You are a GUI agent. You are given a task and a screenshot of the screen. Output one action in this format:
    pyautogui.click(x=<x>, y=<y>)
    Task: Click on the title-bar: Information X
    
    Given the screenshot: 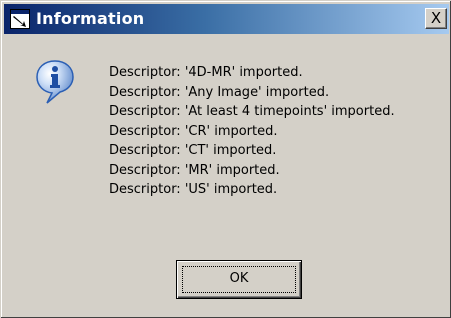 What is the action you would take?
    pyautogui.click(x=226, y=19)
    